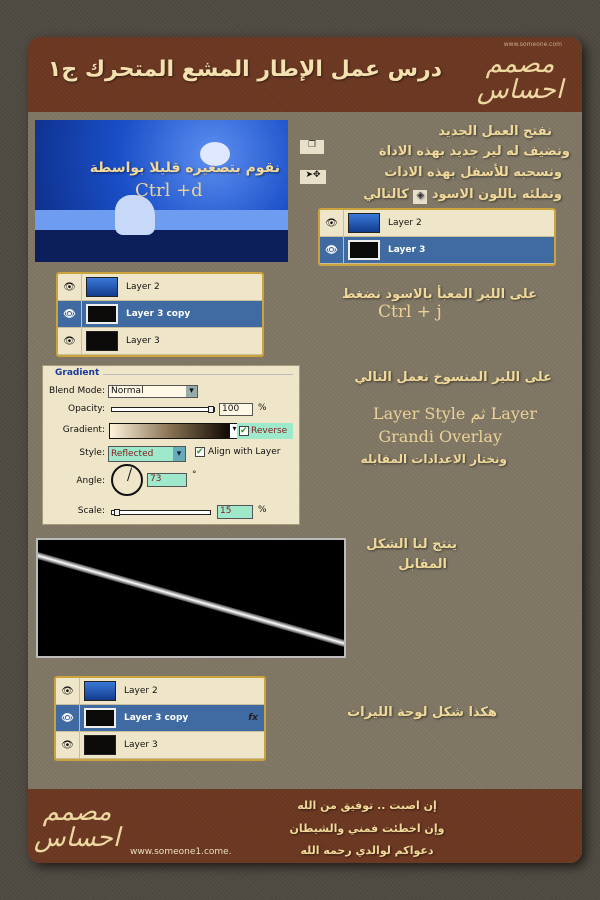  What do you see at coordinates (433, 459) in the screenshot?
I see `step3-line-4: ونختار الاعدادات المقابله` at bounding box center [433, 459].